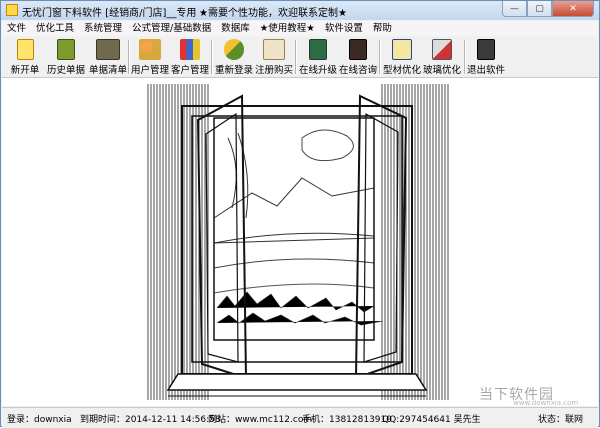  Describe the element at coordinates (318, 49) in the screenshot. I see `upgrade-icon` at that location.